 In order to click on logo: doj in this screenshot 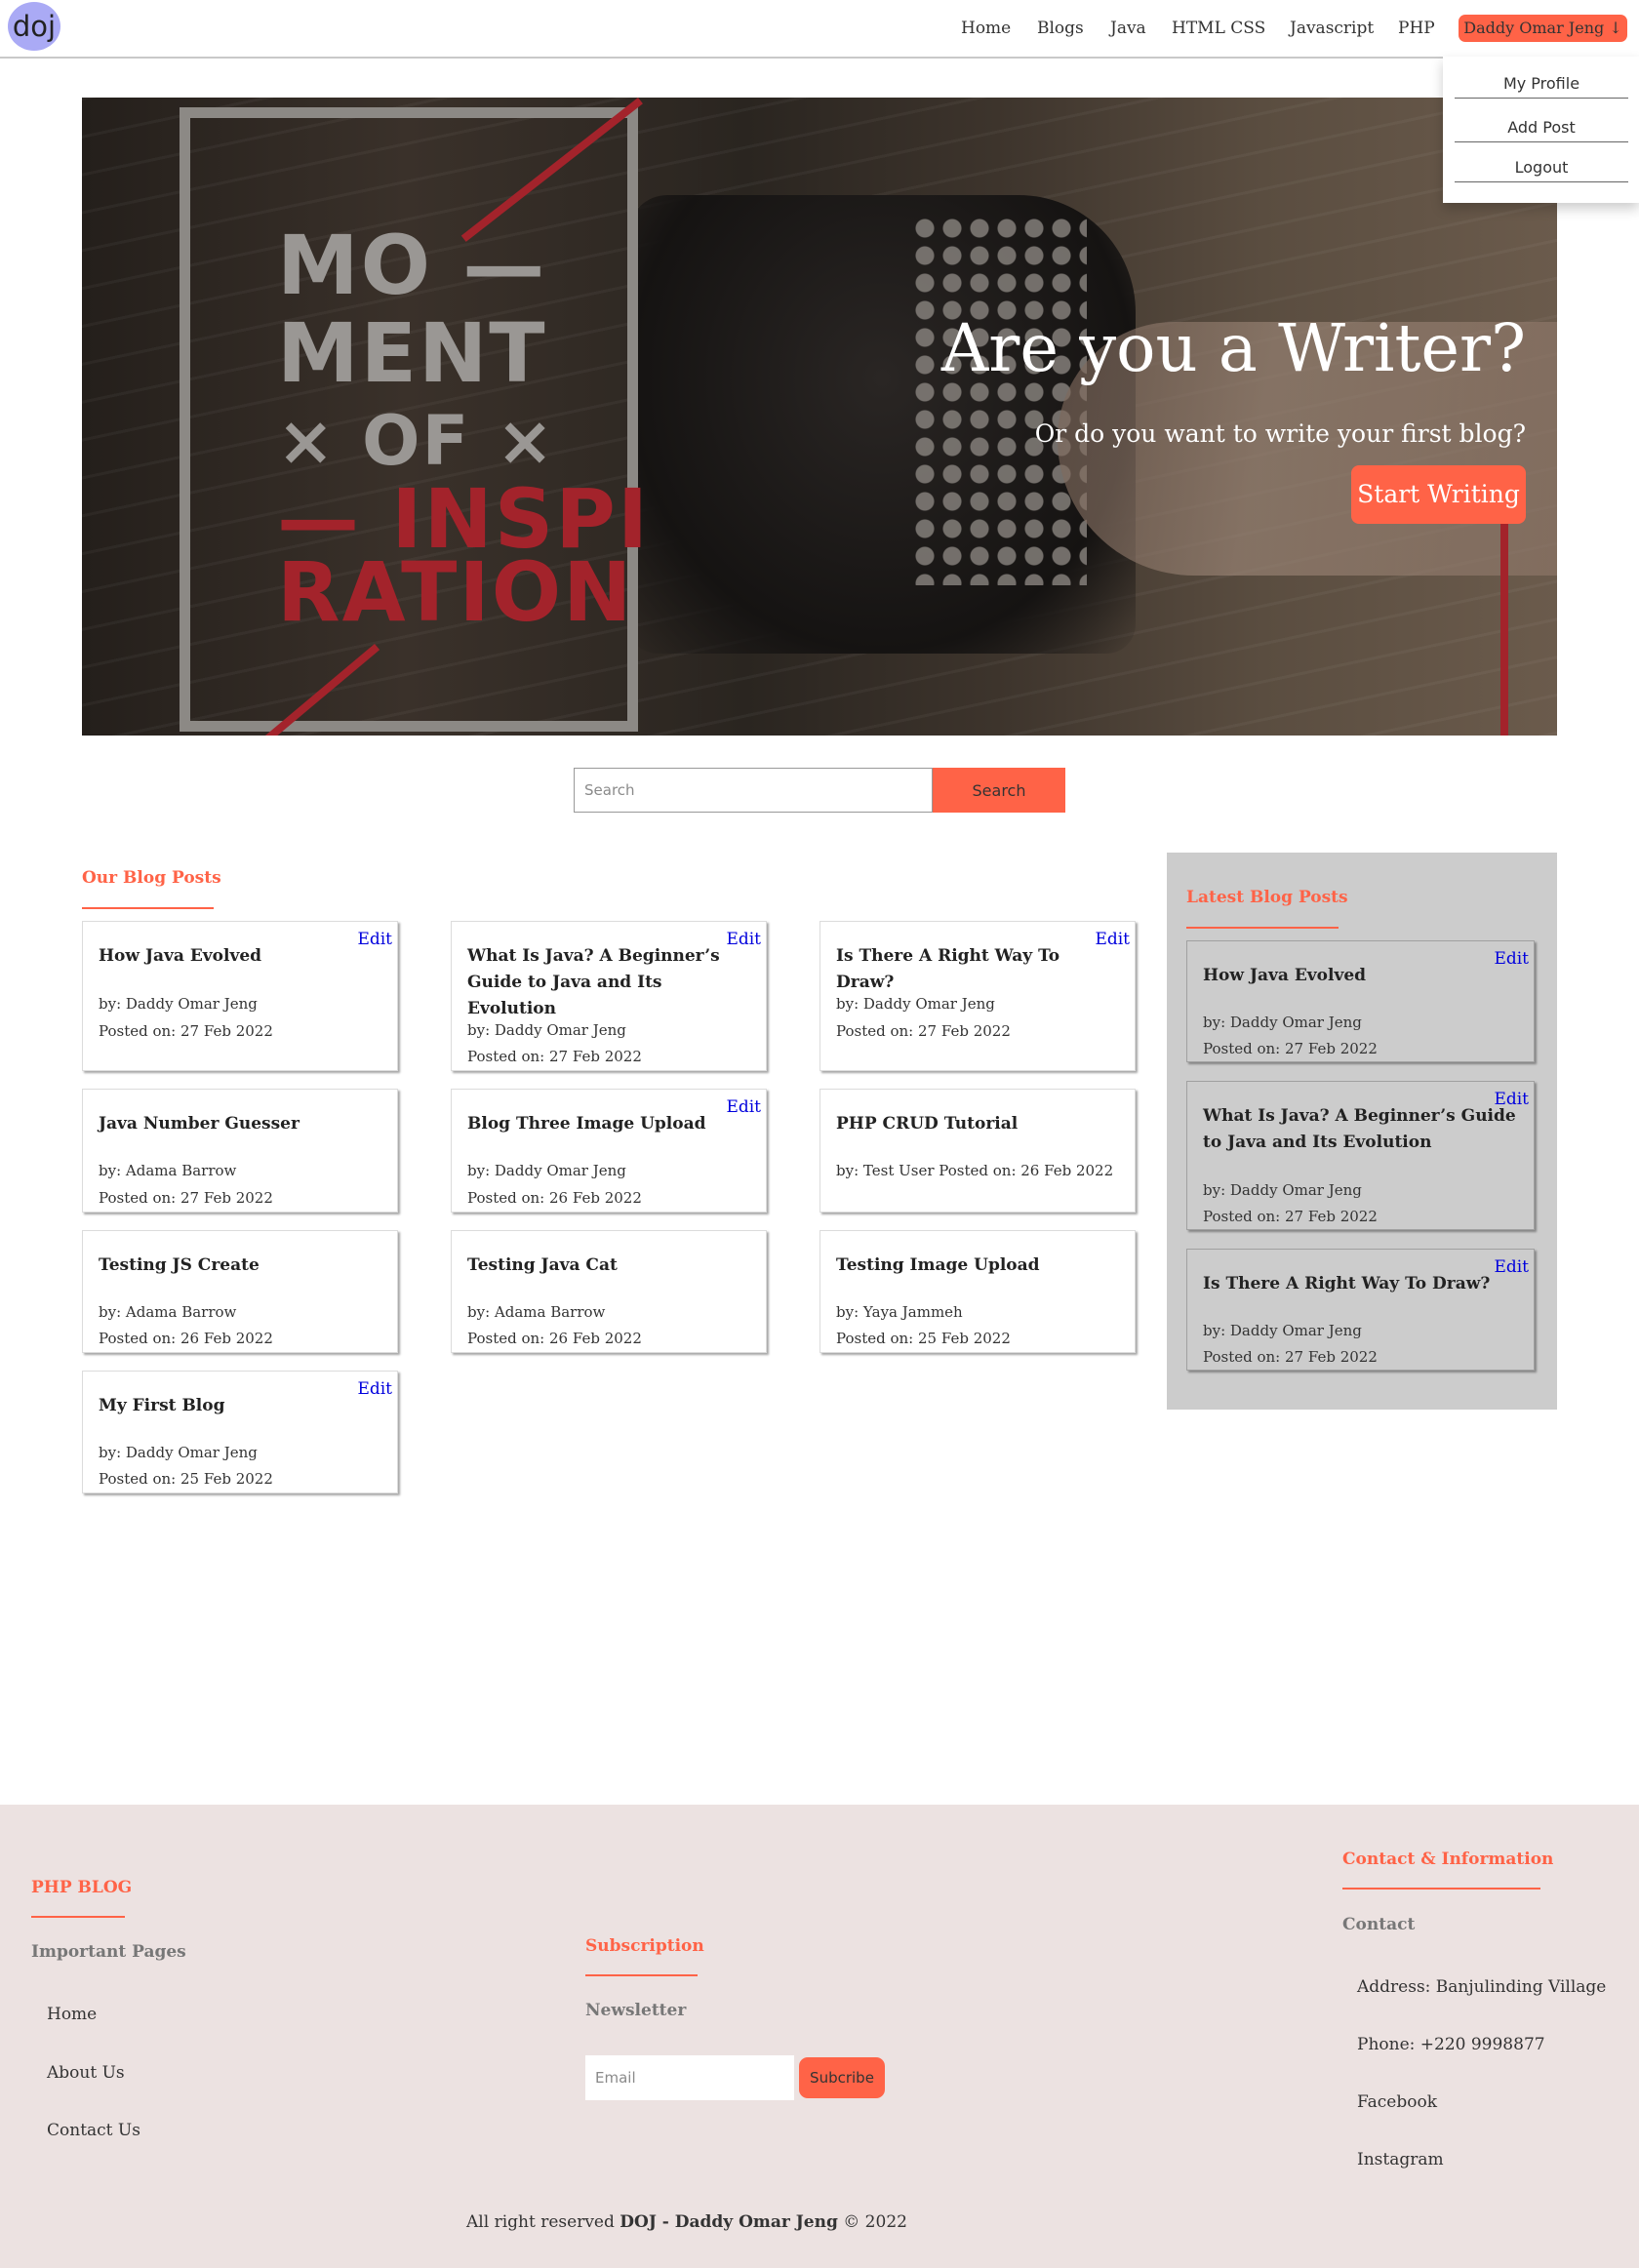, I will do `click(34, 26)`.